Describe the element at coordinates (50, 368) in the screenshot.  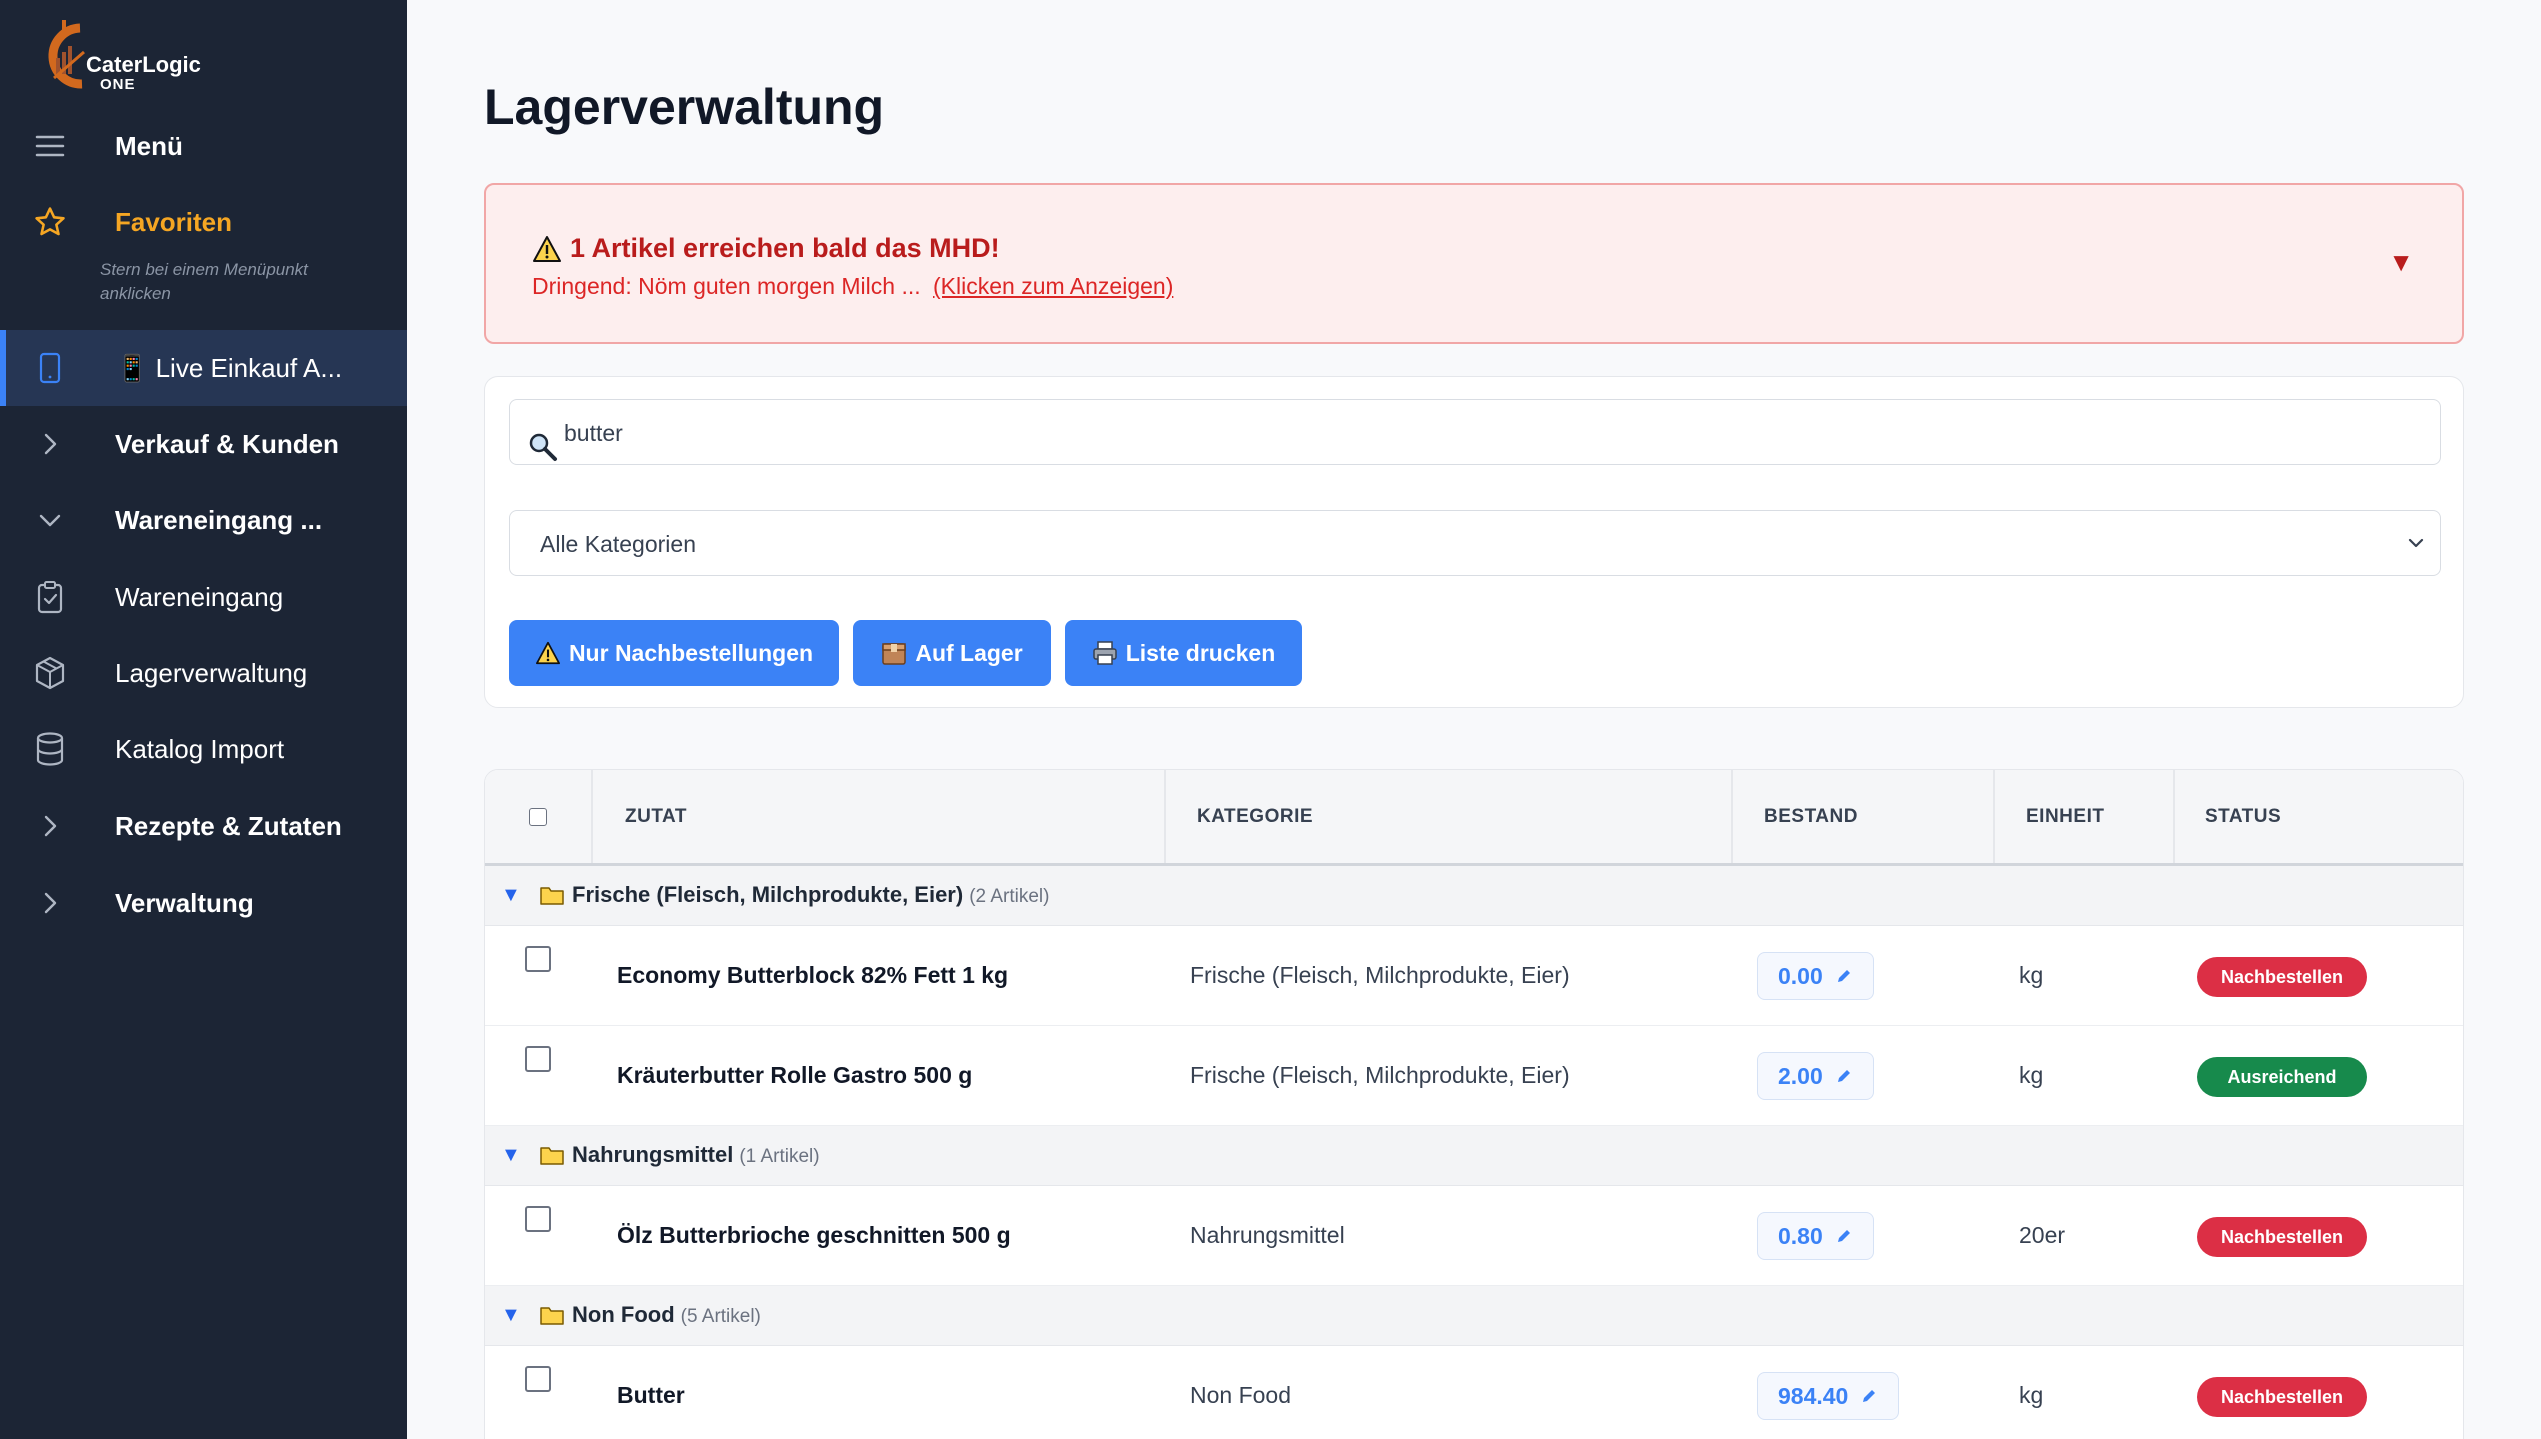
I see `mobile-icon` at that location.